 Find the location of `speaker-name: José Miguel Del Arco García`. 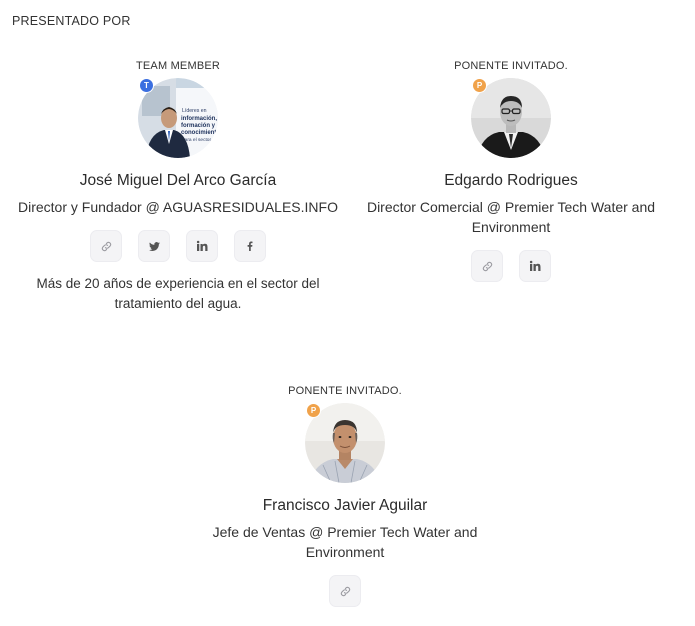

speaker-name: José Miguel Del Arco García is located at coordinates (178, 180).